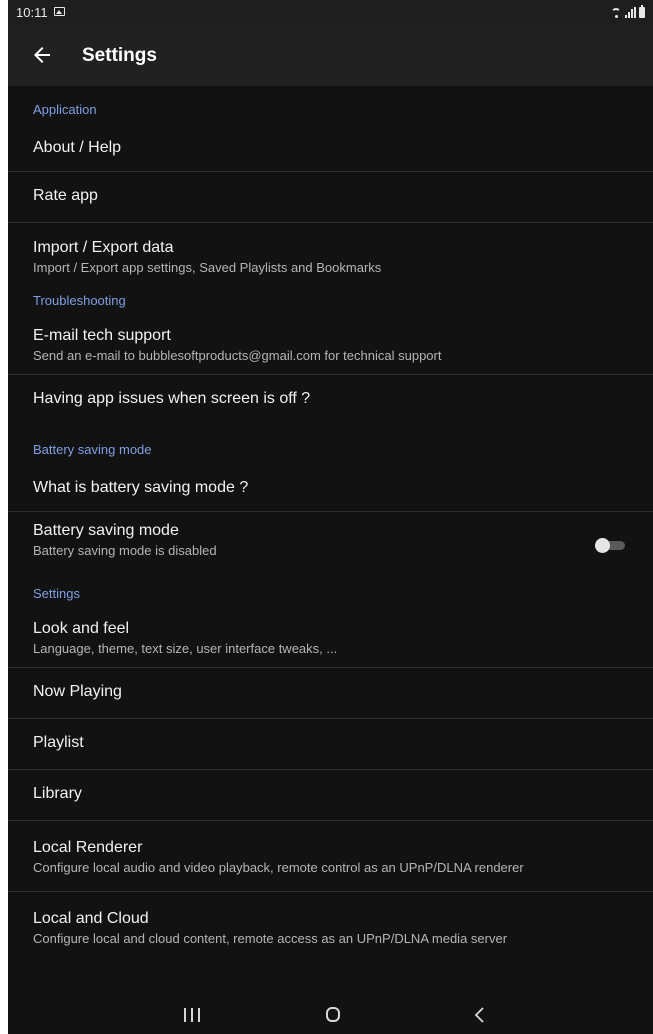 The width and height of the screenshot is (653, 1034). I want to click on battery-saving-toggle, so click(610, 545).